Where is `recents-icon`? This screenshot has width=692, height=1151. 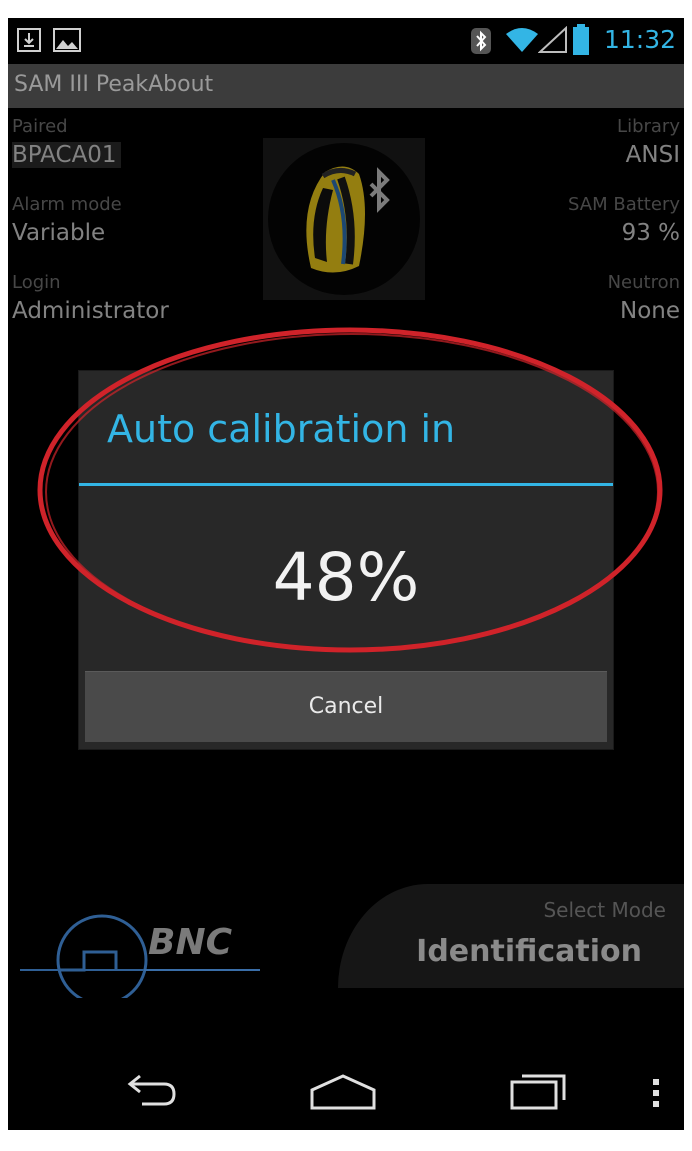
recents-icon is located at coordinates (540, 1091).